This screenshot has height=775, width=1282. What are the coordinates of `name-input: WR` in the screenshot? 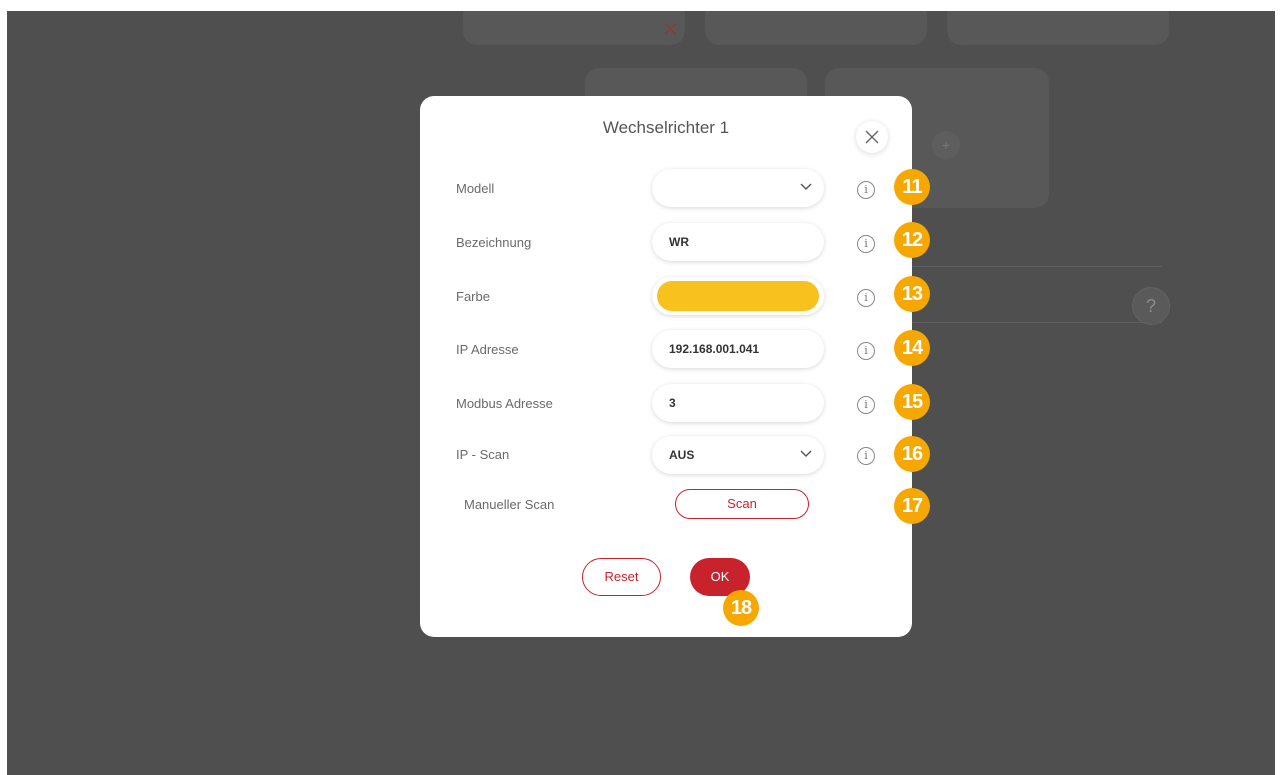 It's located at (738, 242).